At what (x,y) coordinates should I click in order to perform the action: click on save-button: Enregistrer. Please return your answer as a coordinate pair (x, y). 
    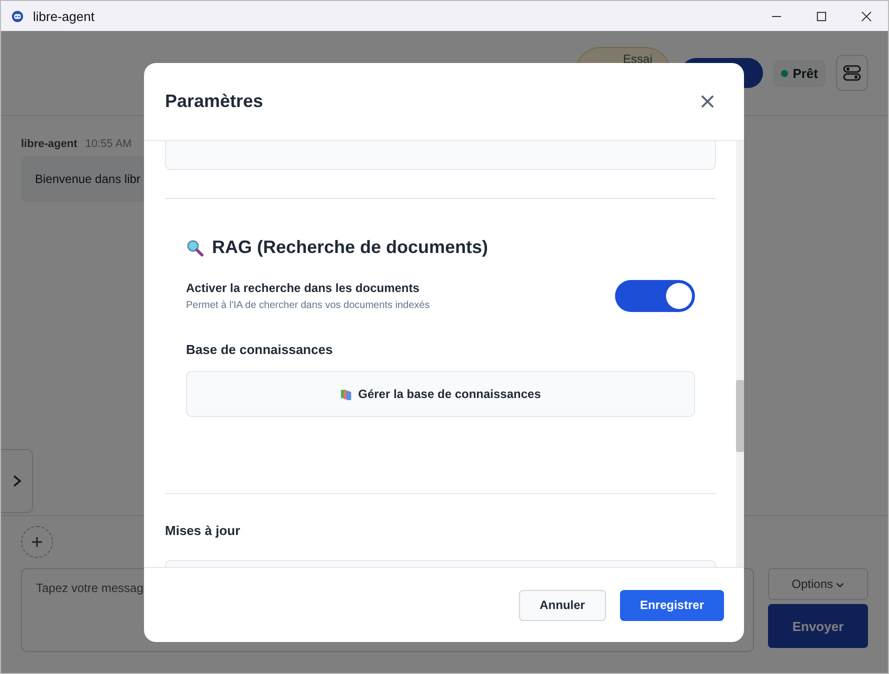
    Looking at the image, I should click on (672, 605).